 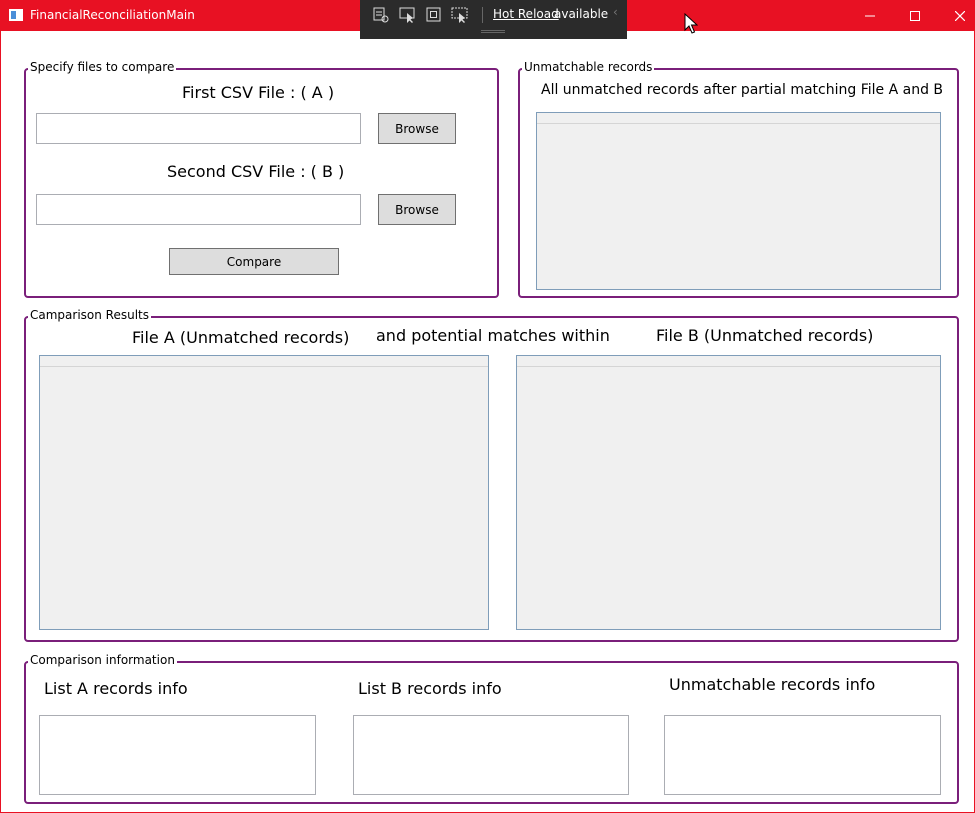 I want to click on files-group-legend: Specify files to compare, so click(x=102, y=67).